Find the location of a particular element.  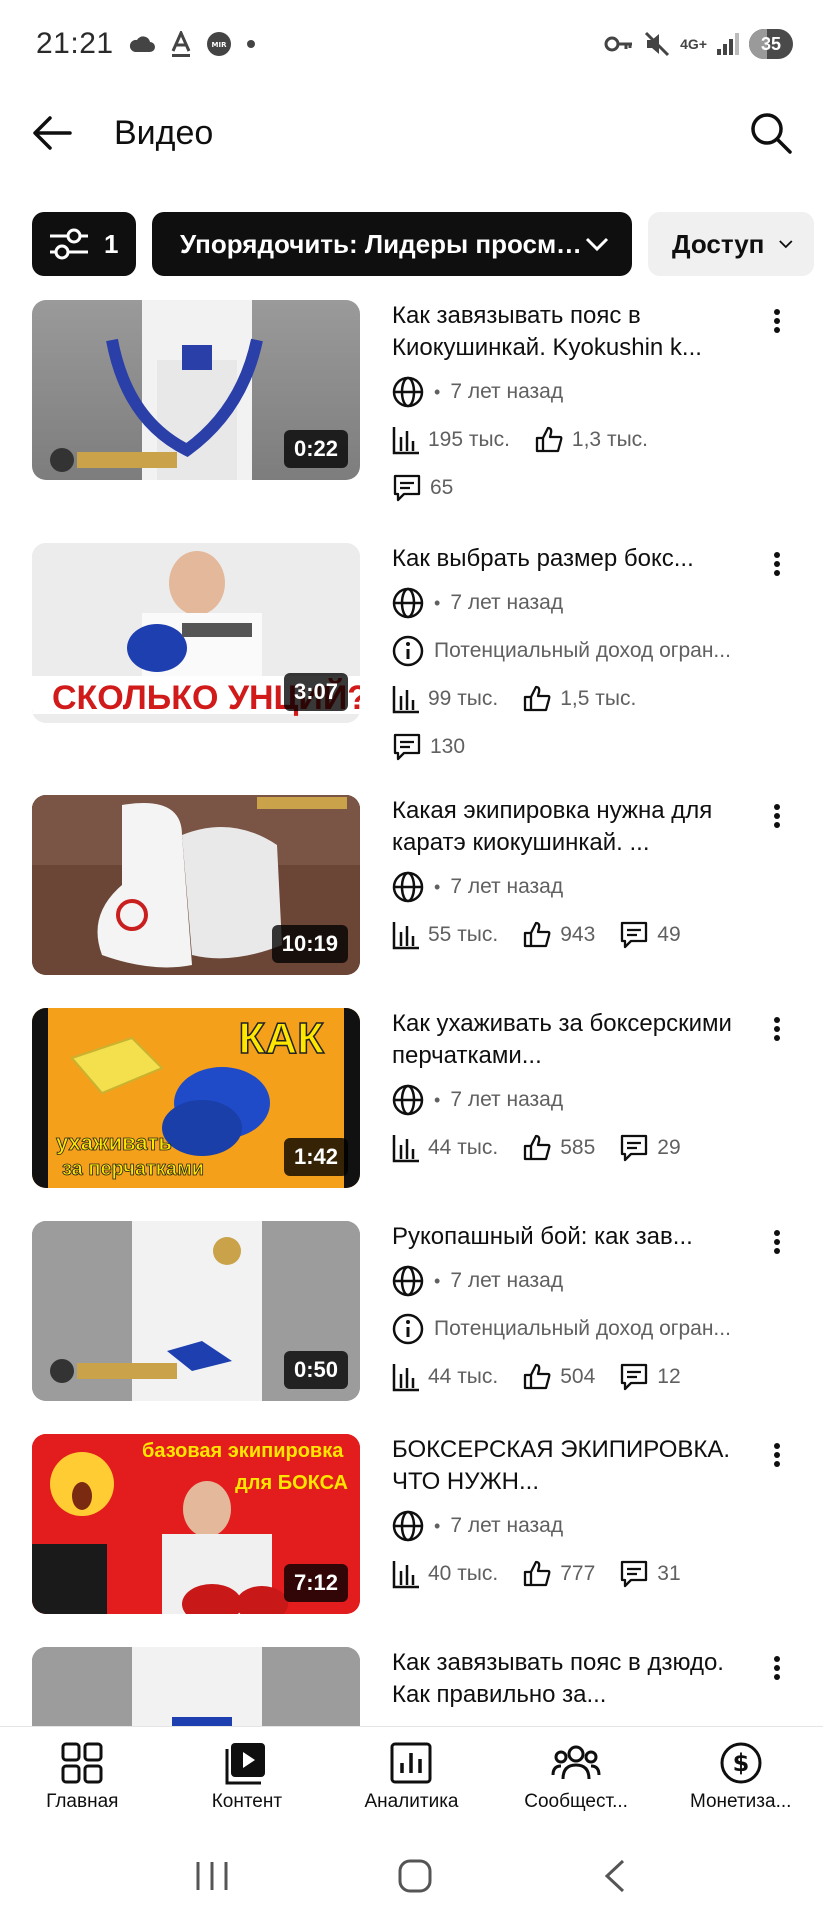

likes-count: 585 is located at coordinates (578, 1147).